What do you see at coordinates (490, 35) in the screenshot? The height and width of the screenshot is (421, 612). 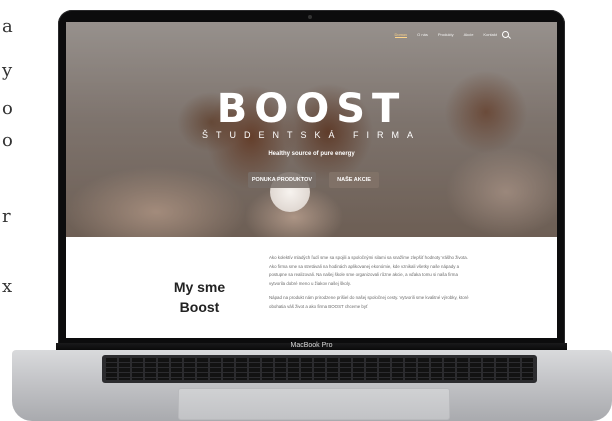 I see `nav-item-contact: Kontakt` at bounding box center [490, 35].